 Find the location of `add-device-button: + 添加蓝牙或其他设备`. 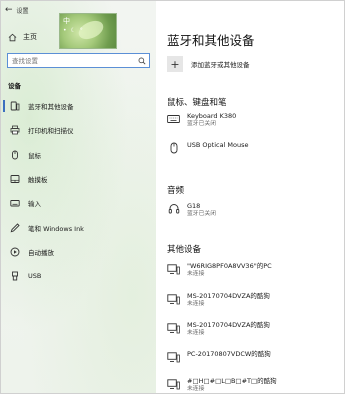

add-device-button: + 添加蓝牙或其他设备 is located at coordinates (208, 64).